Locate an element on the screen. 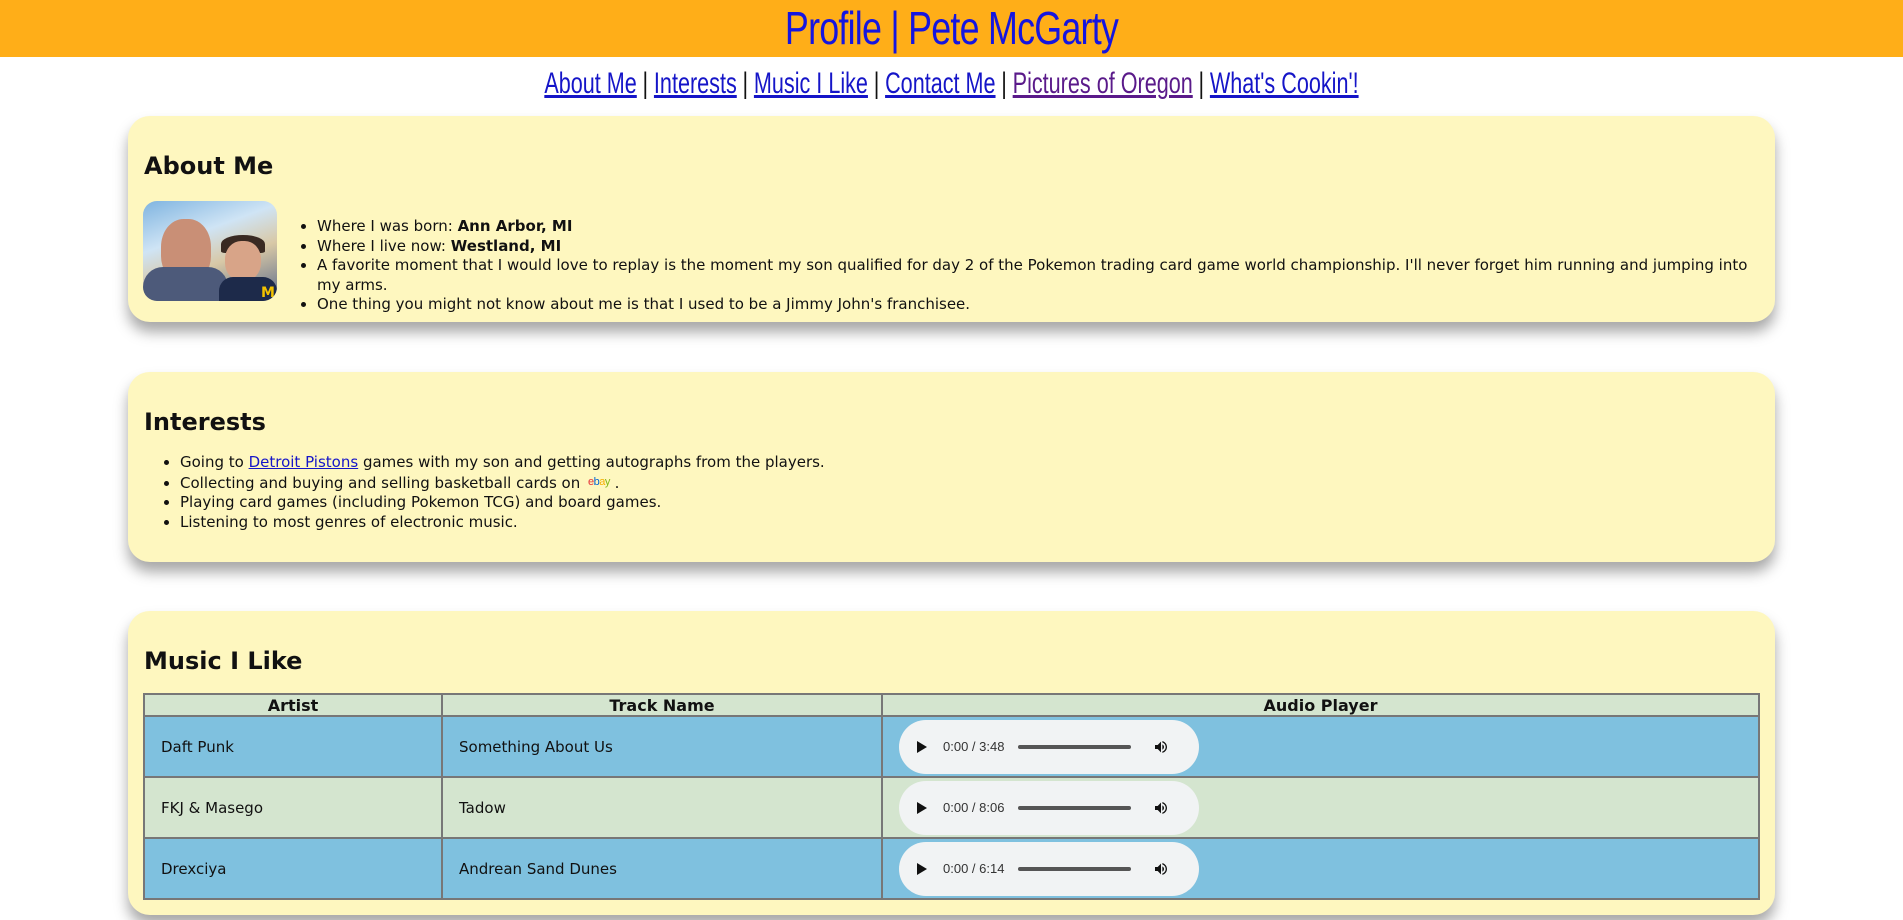 The image size is (1903, 920). nav-link-interests: Interests is located at coordinates (695, 83).